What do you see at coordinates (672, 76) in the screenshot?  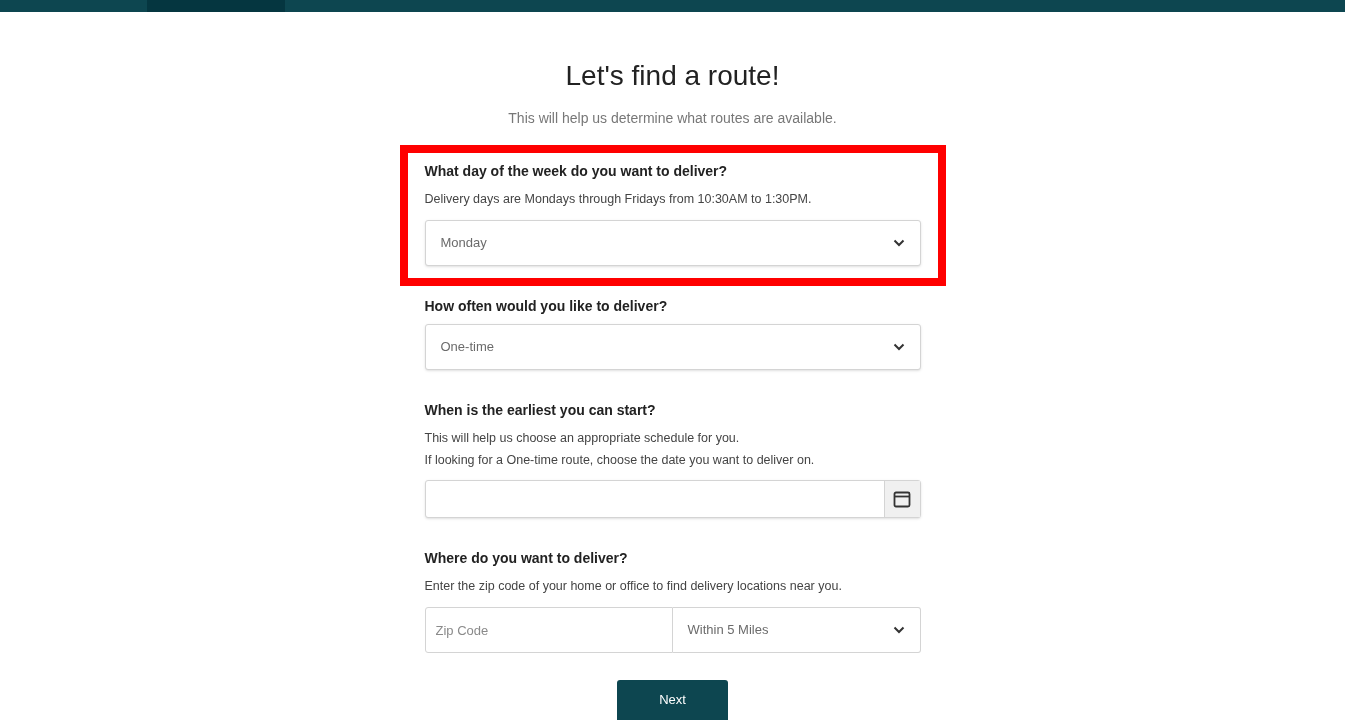 I see `page-title: Let's find a route!` at bounding box center [672, 76].